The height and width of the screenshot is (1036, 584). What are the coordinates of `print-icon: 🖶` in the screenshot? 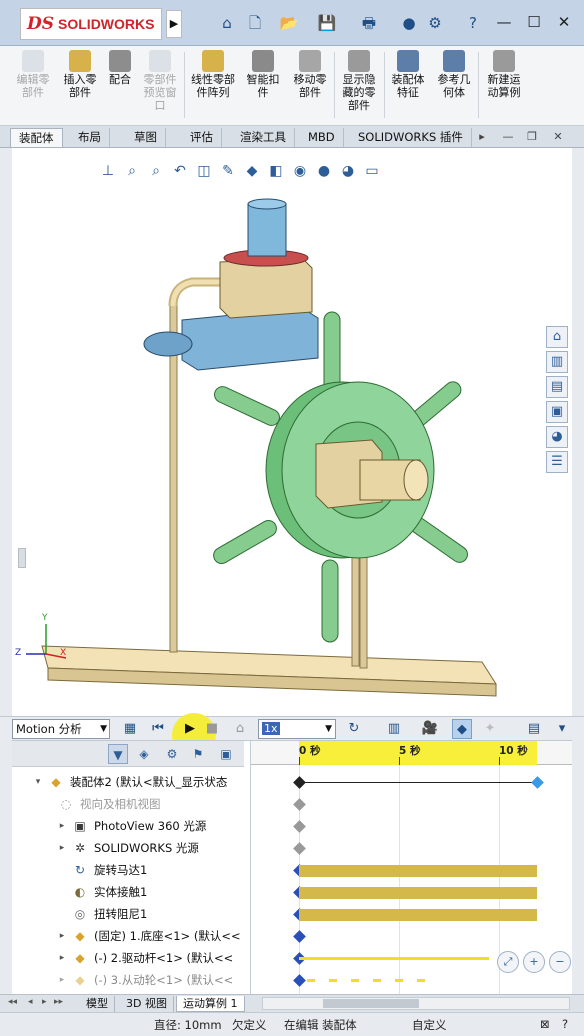 It's located at (369, 23).